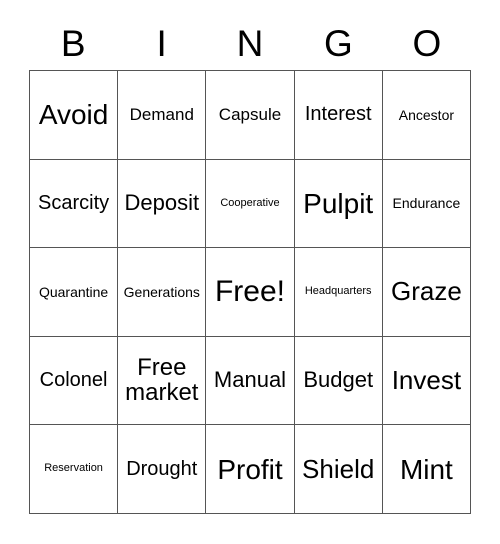  I want to click on bingo-cell: Profit, so click(250, 469).